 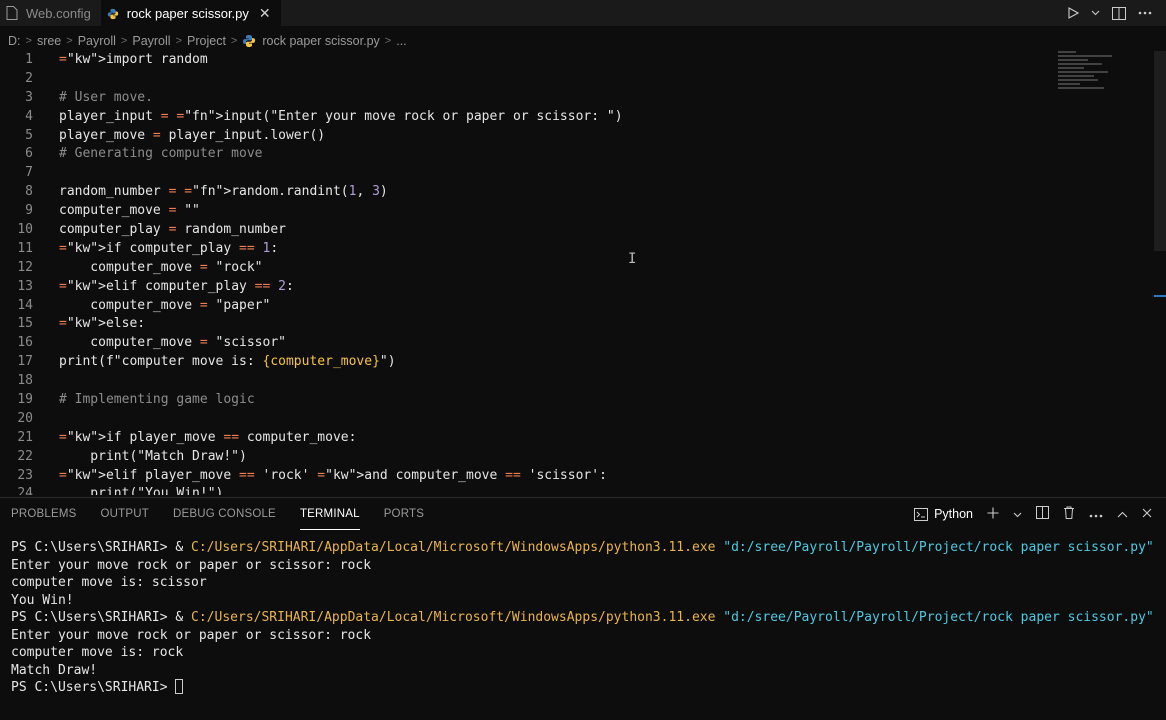 I want to click on code-line: 3 # User move., so click(x=583, y=98).